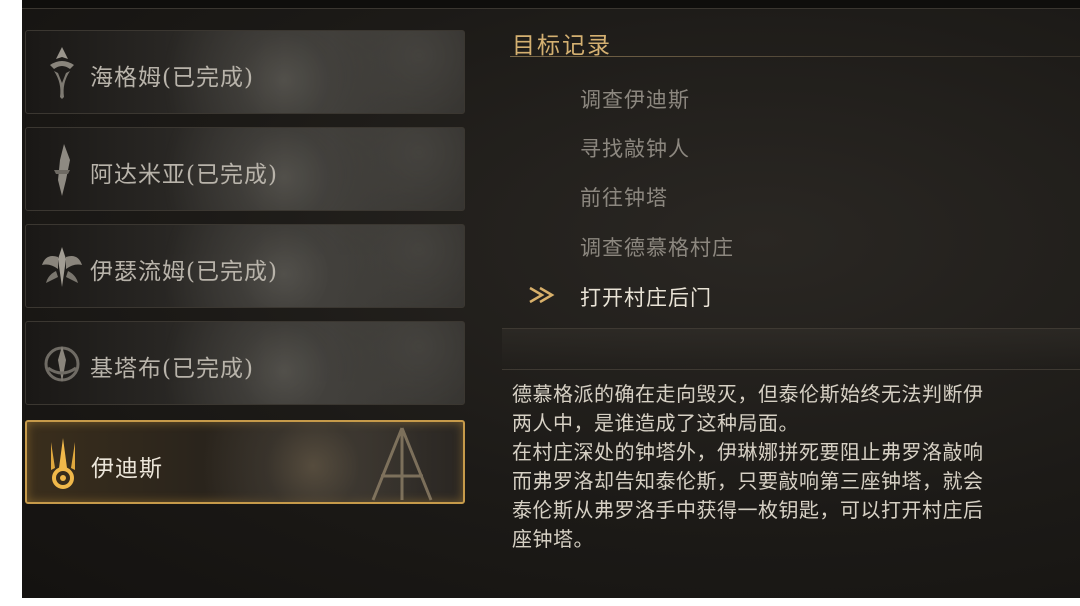 This screenshot has width=1080, height=606. I want to click on chapter-label: 伊瑟流姆(已完成), so click(184, 272).